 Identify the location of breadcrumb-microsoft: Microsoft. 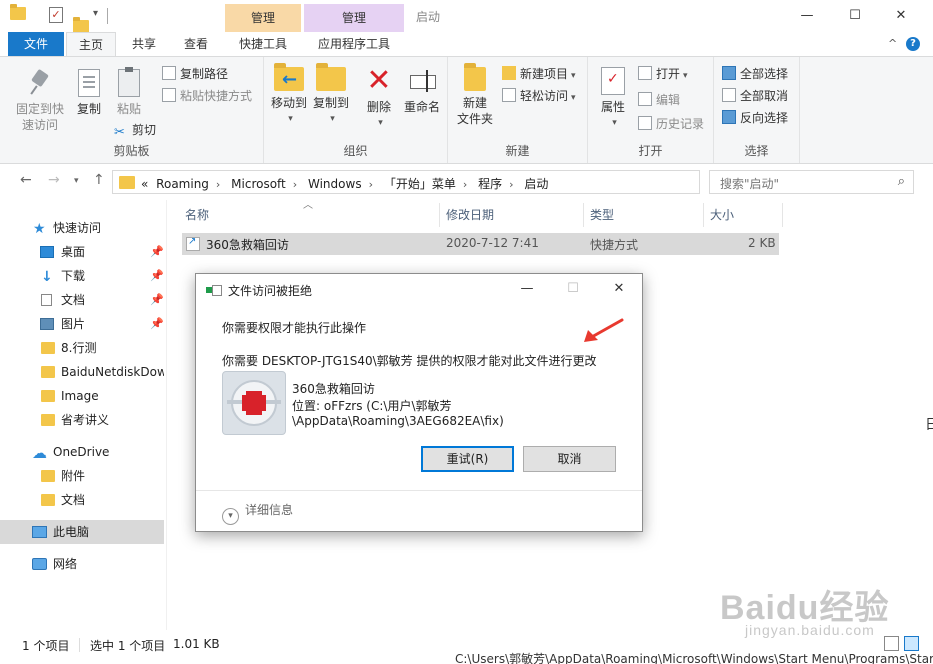
(258, 184).